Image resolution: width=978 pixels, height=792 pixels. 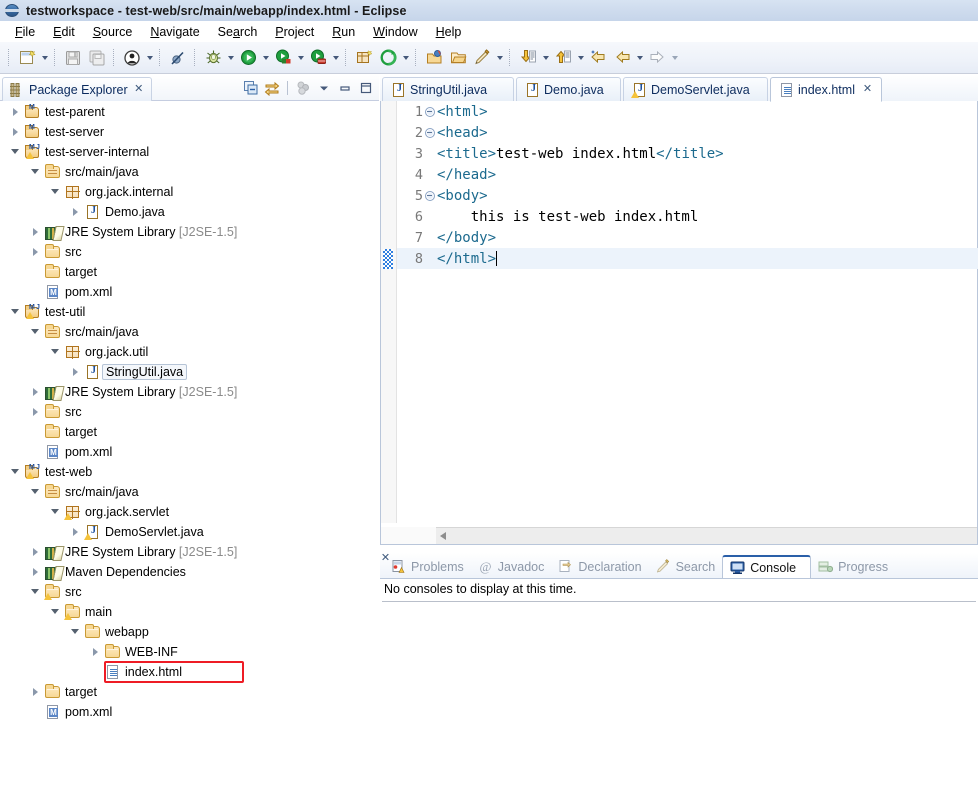 I want to click on user-dropdown-arrow, so click(x=149, y=58).